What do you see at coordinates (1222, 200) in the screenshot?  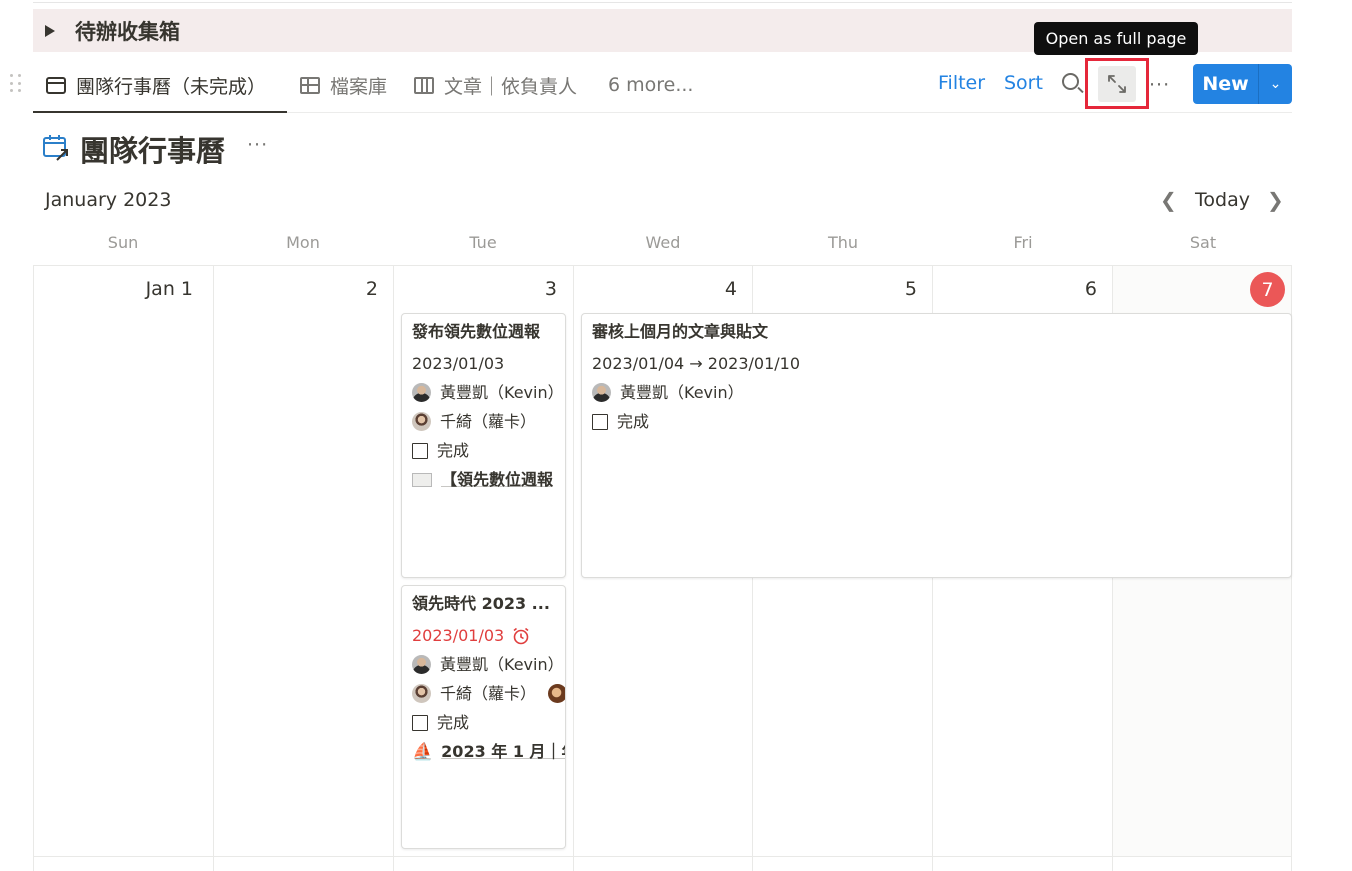 I see `today-button: Today` at bounding box center [1222, 200].